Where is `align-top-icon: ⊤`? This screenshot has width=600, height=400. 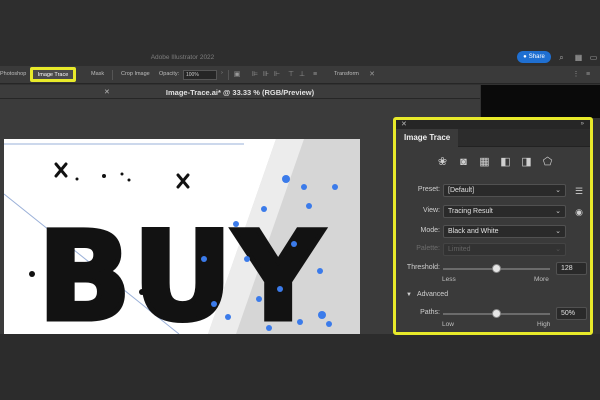
align-top-icon: ⊤ is located at coordinates (291, 75).